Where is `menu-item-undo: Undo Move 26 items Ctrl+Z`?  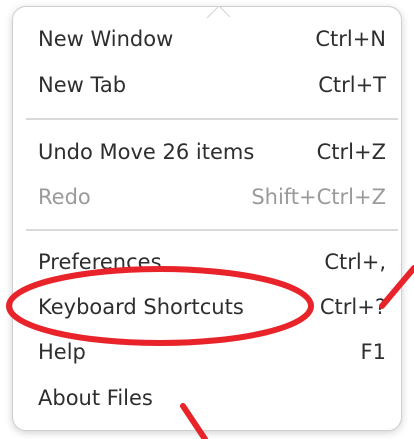 menu-item-undo: Undo Move 26 items Ctrl+Z is located at coordinates (212, 152).